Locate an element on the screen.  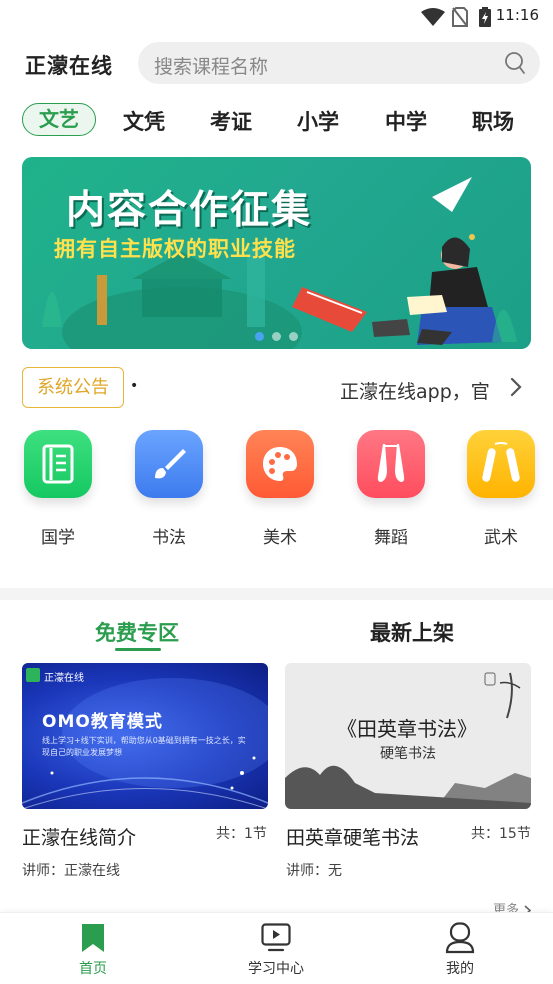
tab-wenping: 文凭 is located at coordinates (144, 121).